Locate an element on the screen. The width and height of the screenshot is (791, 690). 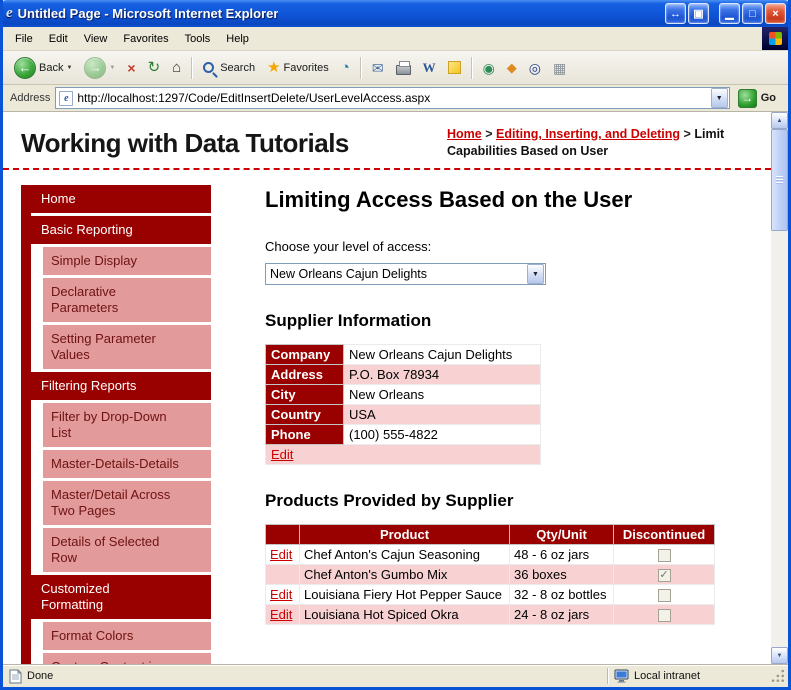
search-button: Search is located at coordinates (229, 68).